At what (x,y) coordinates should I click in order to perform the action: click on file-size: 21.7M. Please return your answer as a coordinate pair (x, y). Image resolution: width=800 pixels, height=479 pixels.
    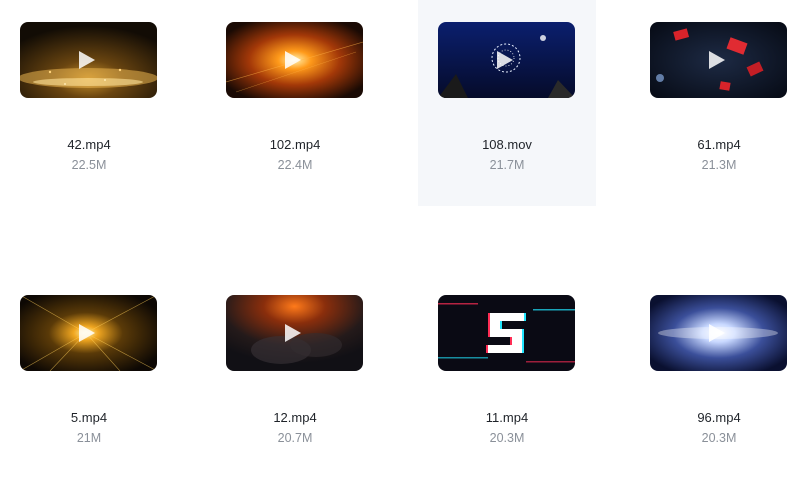
    Looking at the image, I should click on (507, 165).